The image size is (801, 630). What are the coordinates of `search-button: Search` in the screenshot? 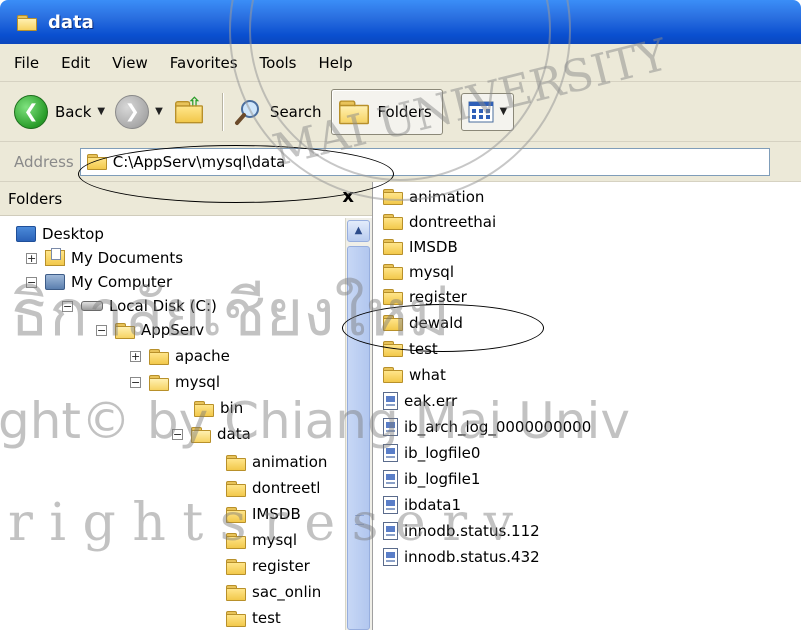 It's located at (277, 112).